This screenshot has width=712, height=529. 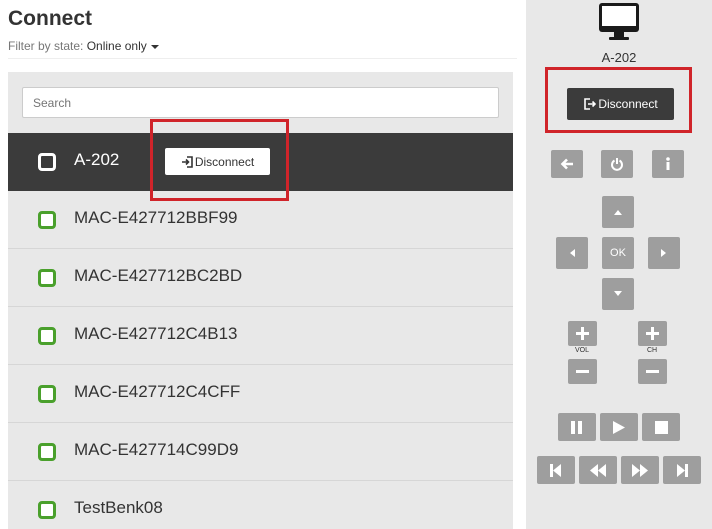 What do you see at coordinates (156, 217) in the screenshot?
I see `device-name: MAC-E427712BBF99` at bounding box center [156, 217].